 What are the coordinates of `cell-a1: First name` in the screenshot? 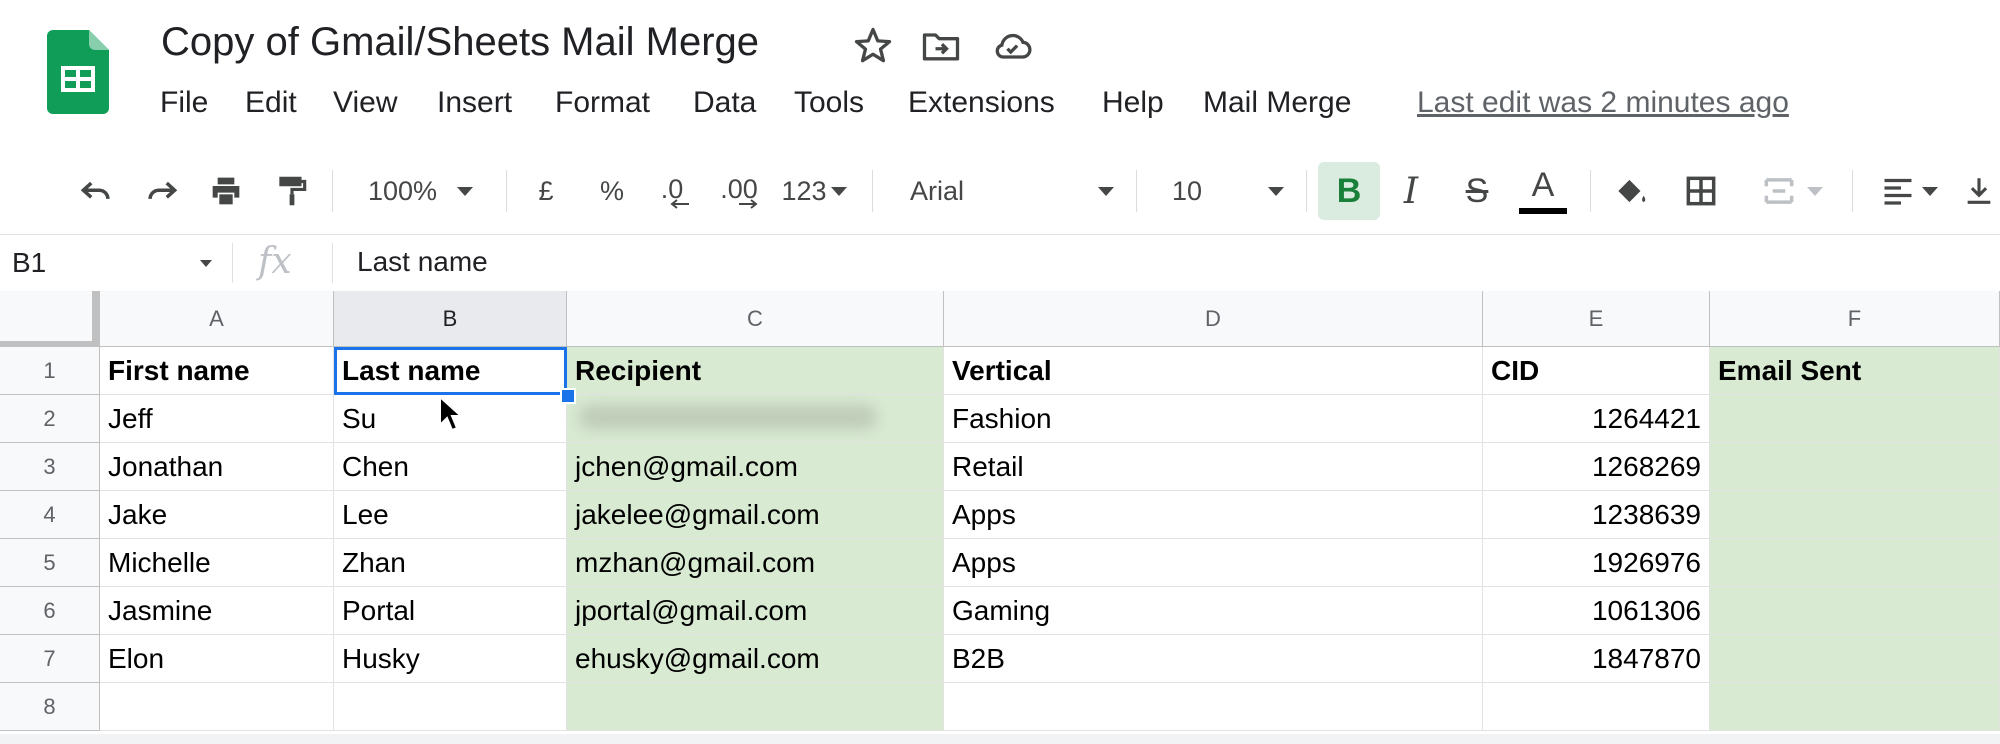 It's located at (217, 371).